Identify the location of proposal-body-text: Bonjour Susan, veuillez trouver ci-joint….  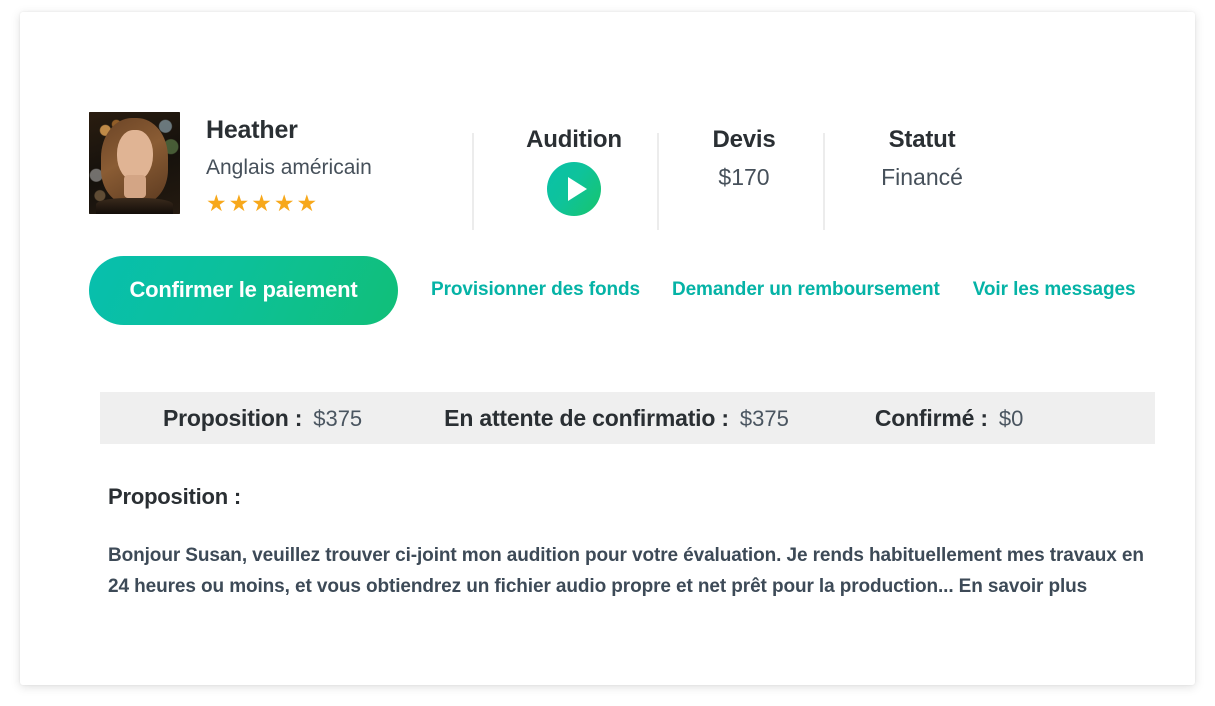
(626, 571).